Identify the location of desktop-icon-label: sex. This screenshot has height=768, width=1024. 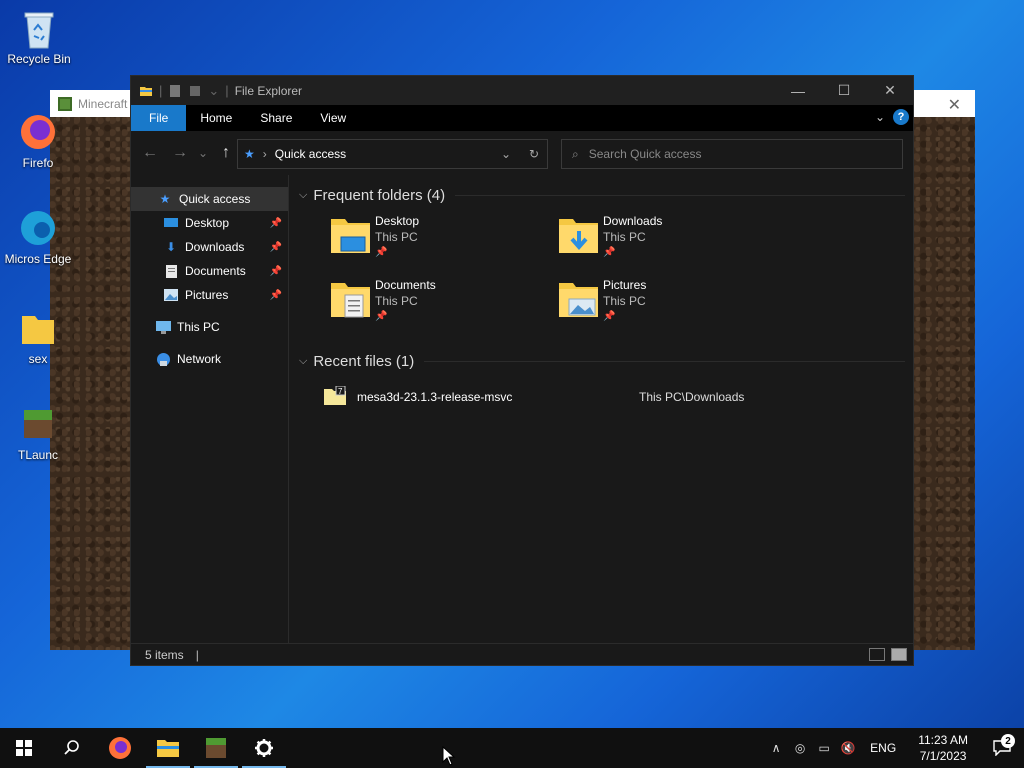
(38, 359).